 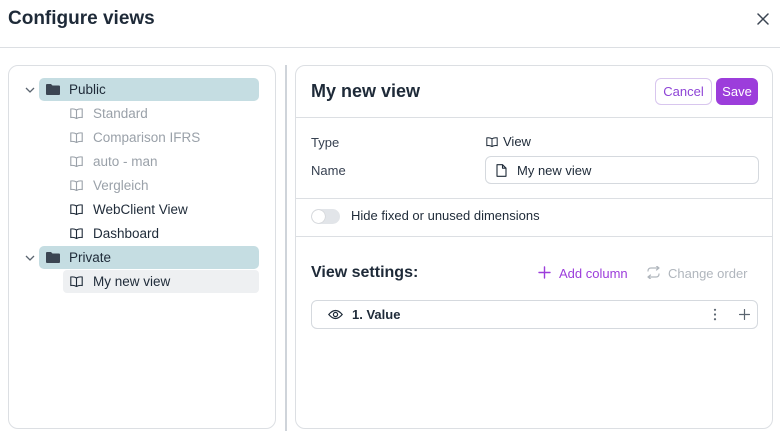 What do you see at coordinates (622, 170) in the screenshot?
I see `name-field: My new view` at bounding box center [622, 170].